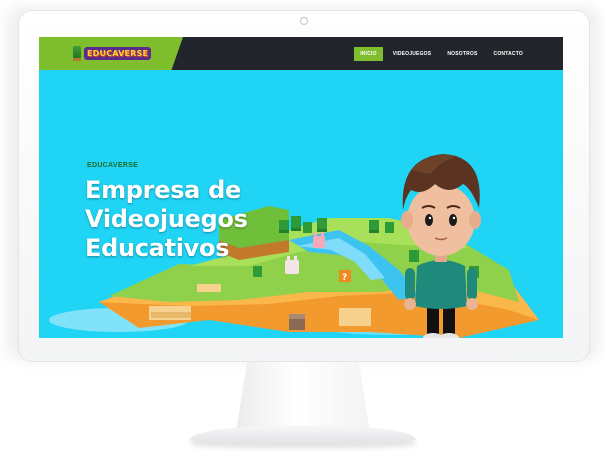 The height and width of the screenshot is (468, 606). Describe the element at coordinates (77, 53) in the screenshot. I see `cactus-icon` at that location.